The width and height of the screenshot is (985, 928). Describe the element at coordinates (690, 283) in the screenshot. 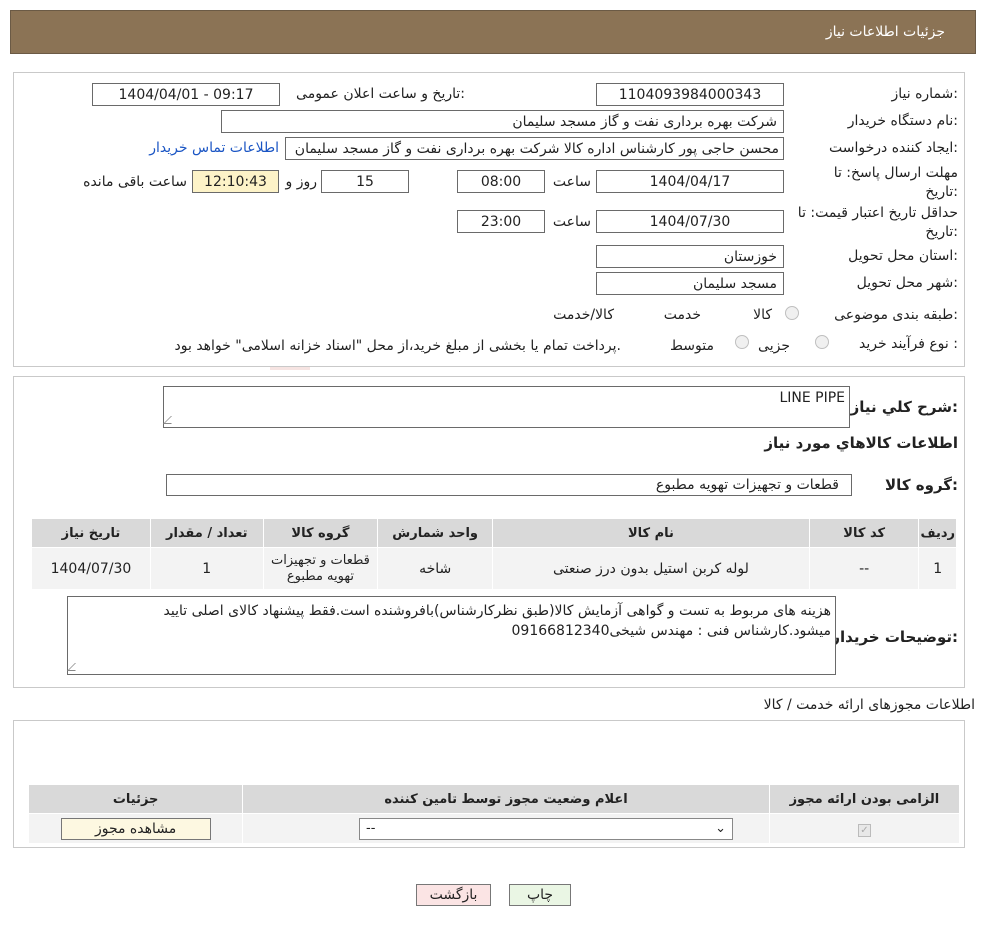

I see `city-field: مسجد سلیمان` at that location.